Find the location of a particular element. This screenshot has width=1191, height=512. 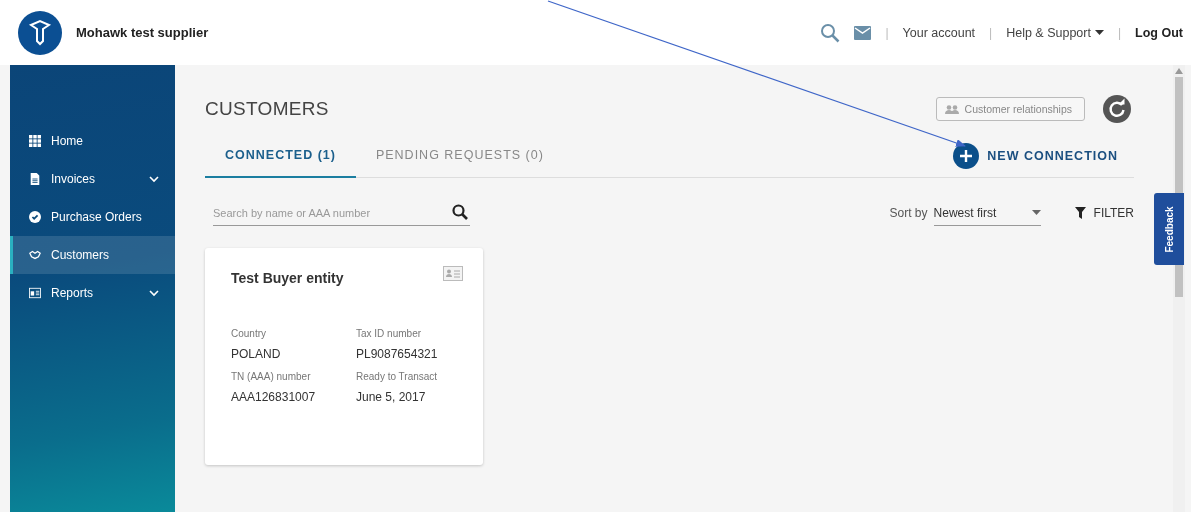

plus-icon is located at coordinates (966, 156).